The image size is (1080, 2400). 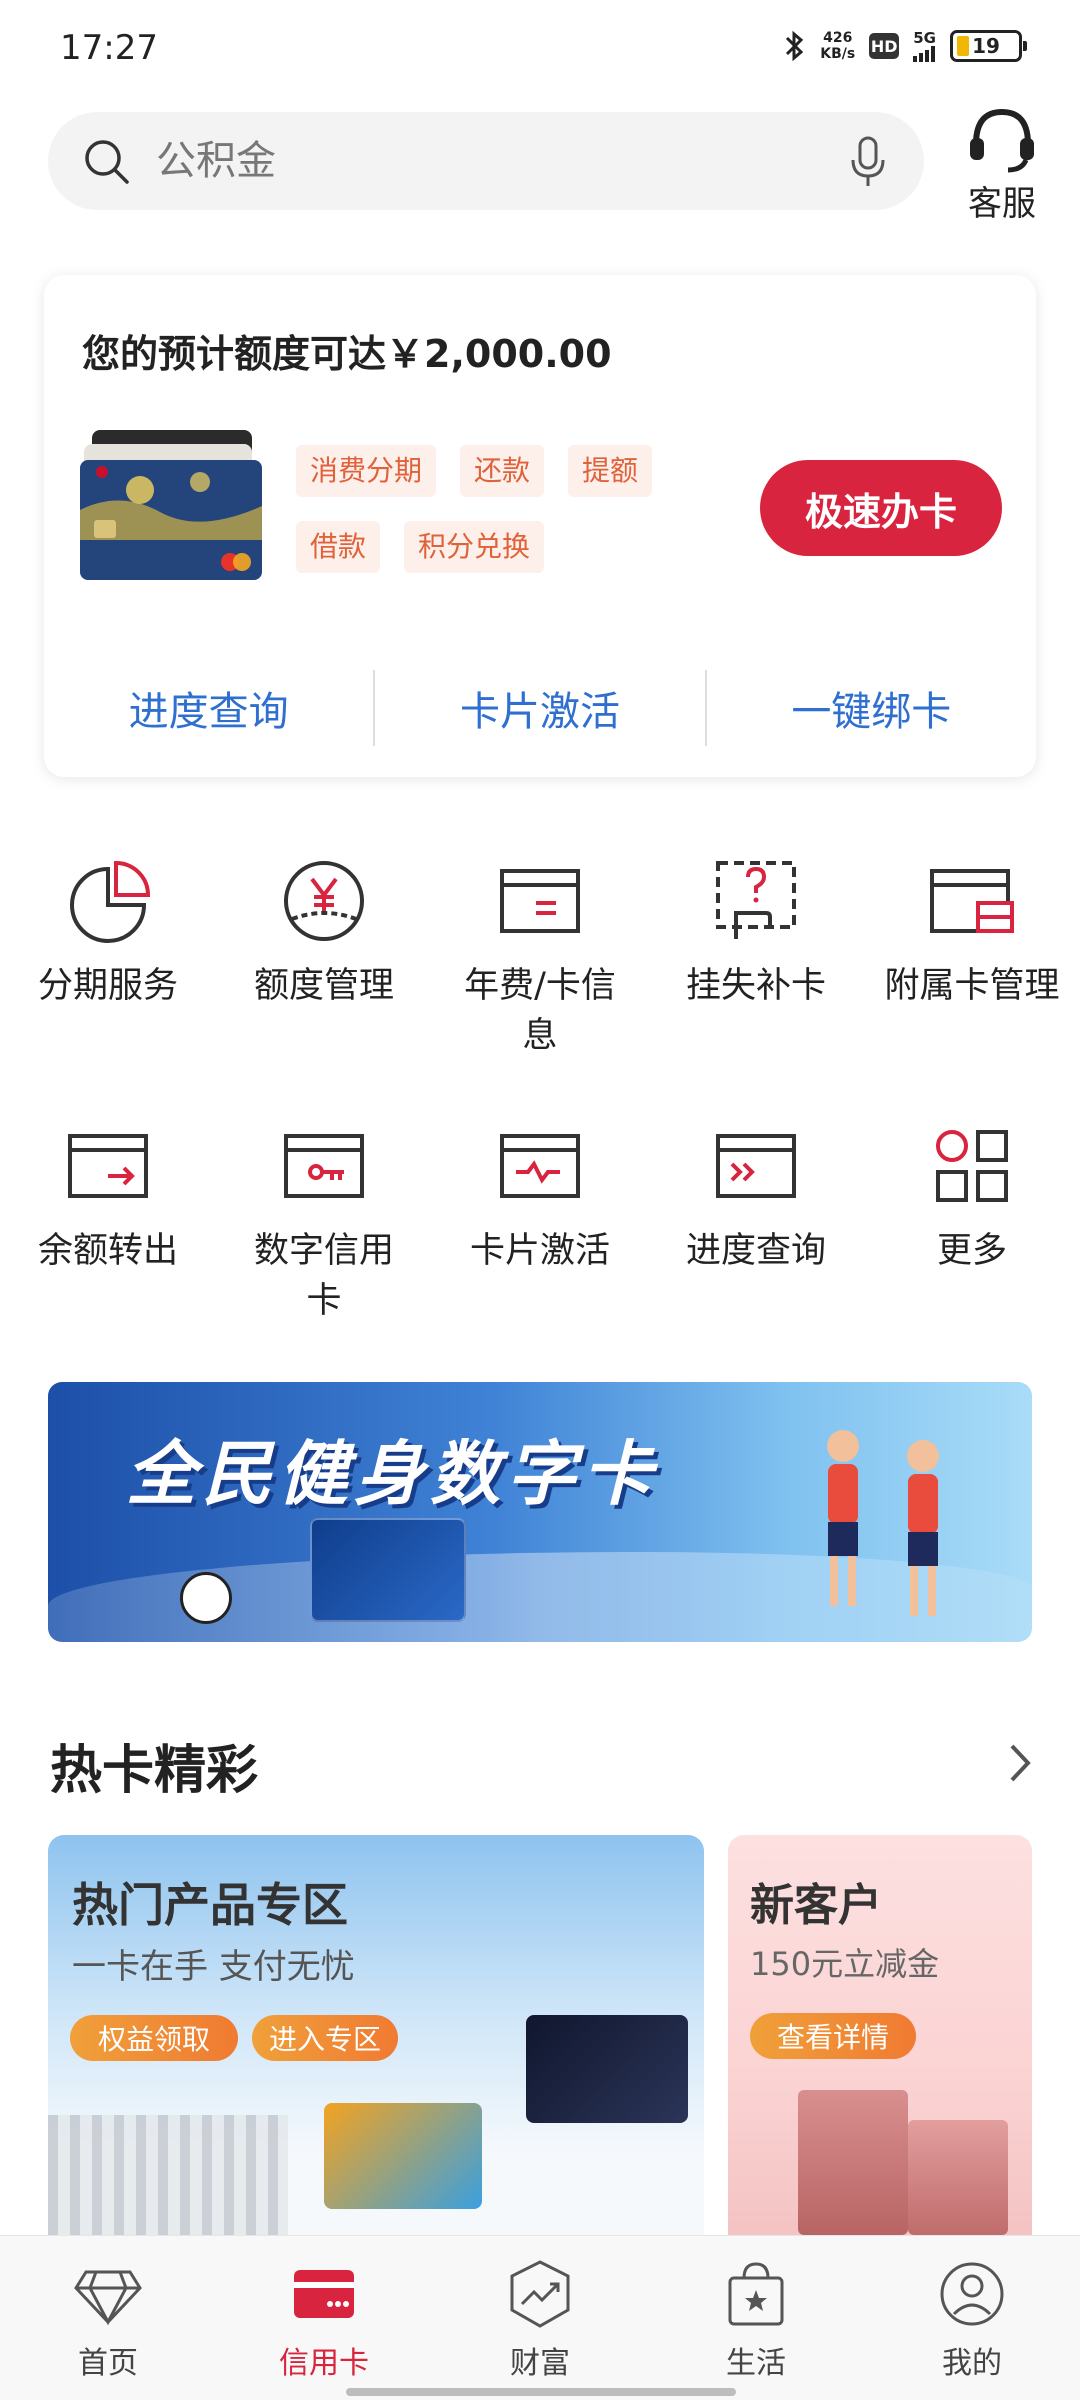 I want to click on net-speed: 426 KB/s, so click(x=837, y=46).